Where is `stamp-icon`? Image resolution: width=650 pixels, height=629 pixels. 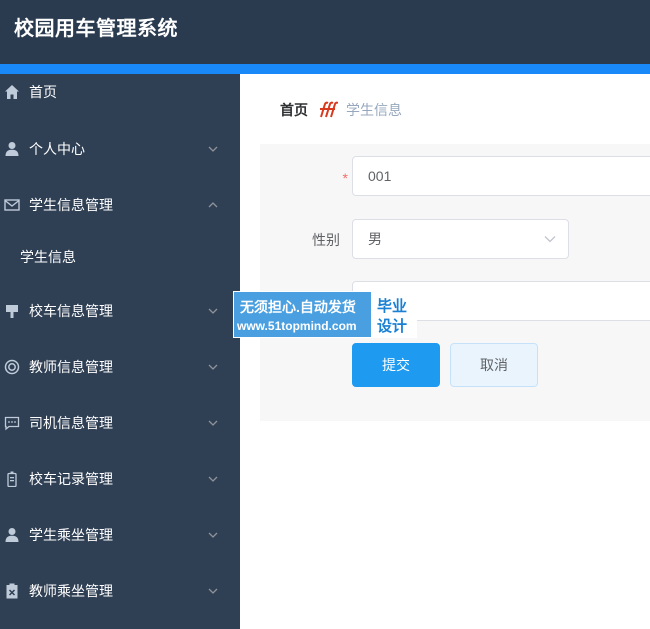 stamp-icon is located at coordinates (12, 311).